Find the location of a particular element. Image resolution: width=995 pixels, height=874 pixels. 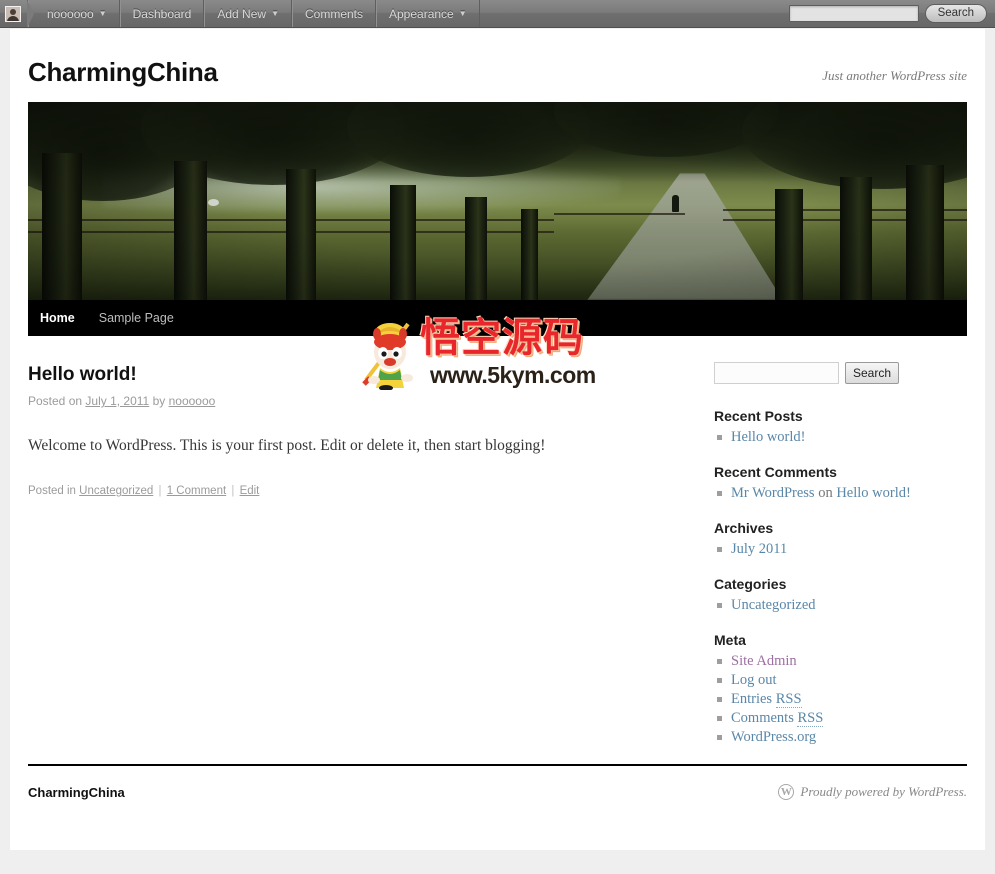

site-generator-credit: W Proudly powered by WordPress. is located at coordinates (872, 792).